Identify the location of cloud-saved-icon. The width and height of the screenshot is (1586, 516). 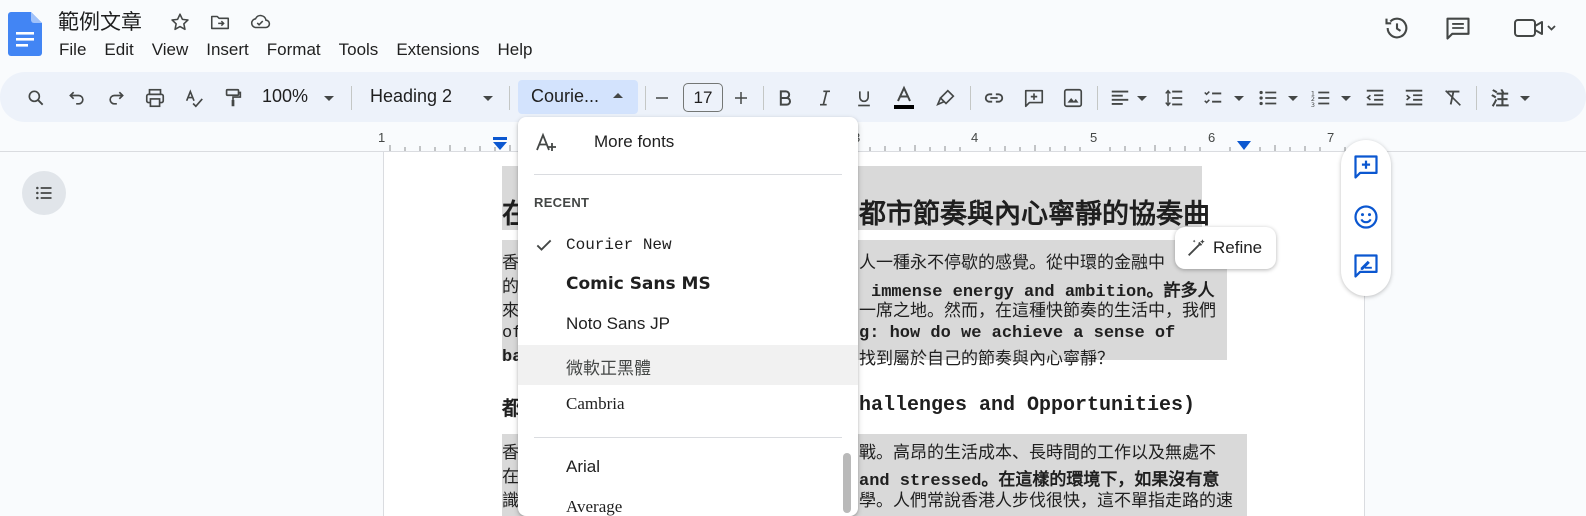
(260, 22).